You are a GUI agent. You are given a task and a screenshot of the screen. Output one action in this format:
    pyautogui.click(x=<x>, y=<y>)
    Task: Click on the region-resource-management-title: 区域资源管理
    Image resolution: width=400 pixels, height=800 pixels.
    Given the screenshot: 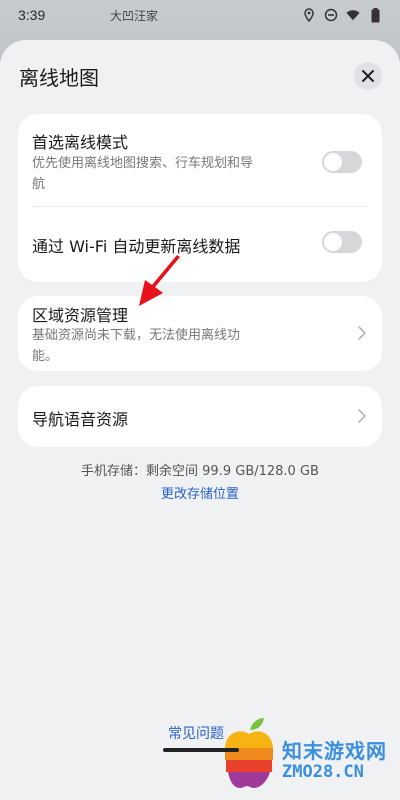 What is the action you would take?
    pyautogui.click(x=80, y=315)
    